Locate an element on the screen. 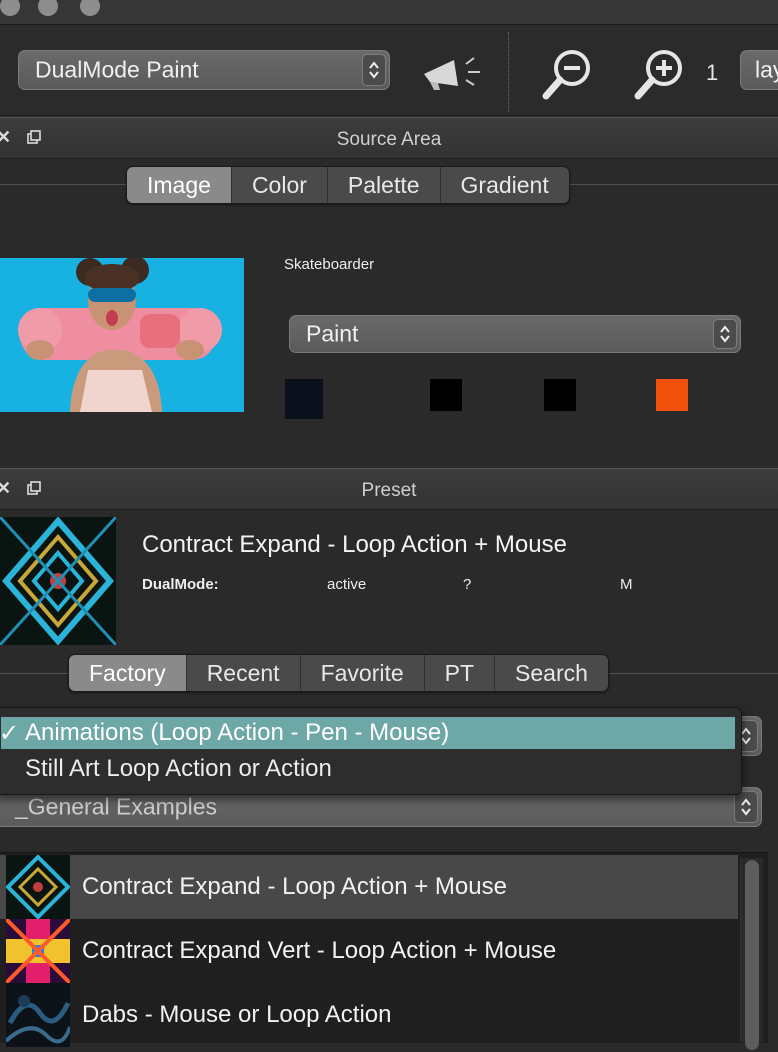 This screenshot has width=778, height=1052. source-area-title: Source Area is located at coordinates (389, 139).